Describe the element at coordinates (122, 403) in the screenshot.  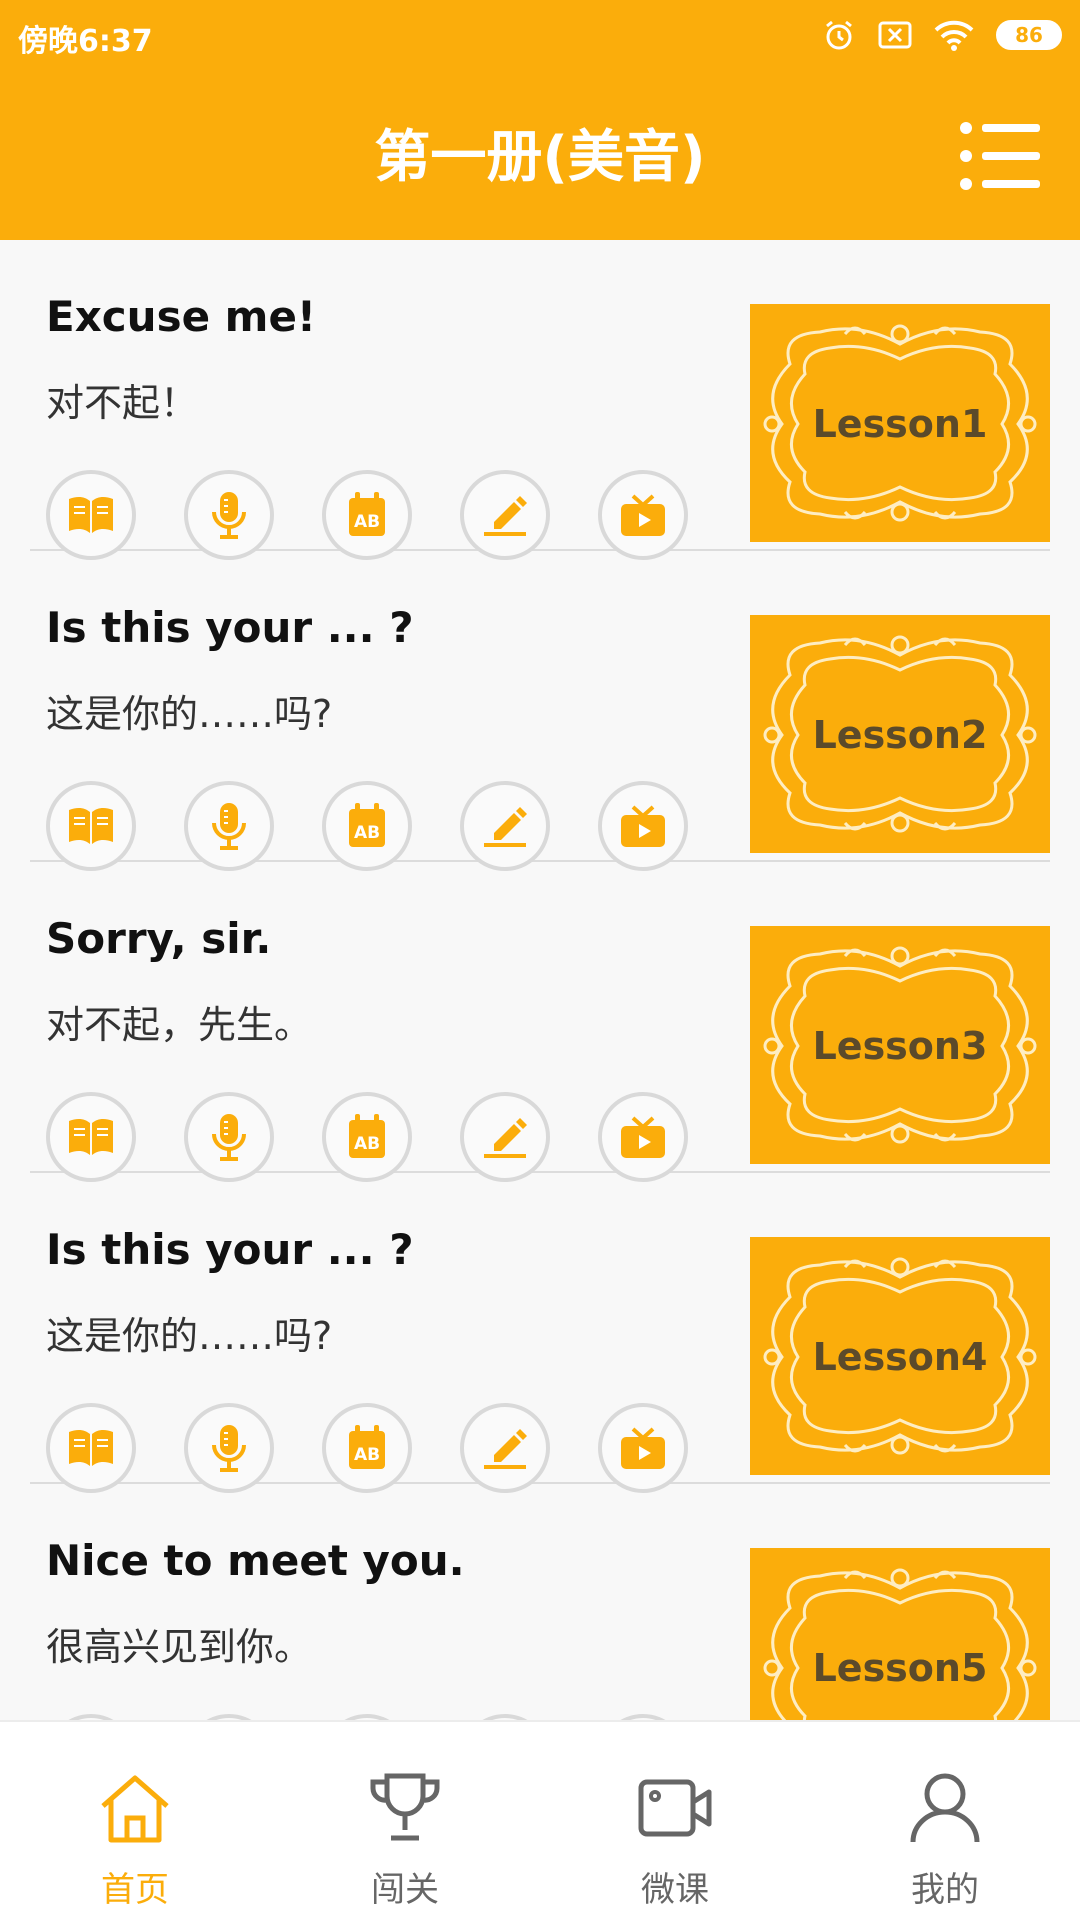
I see `lesson-title-zh: 对不起！` at that location.